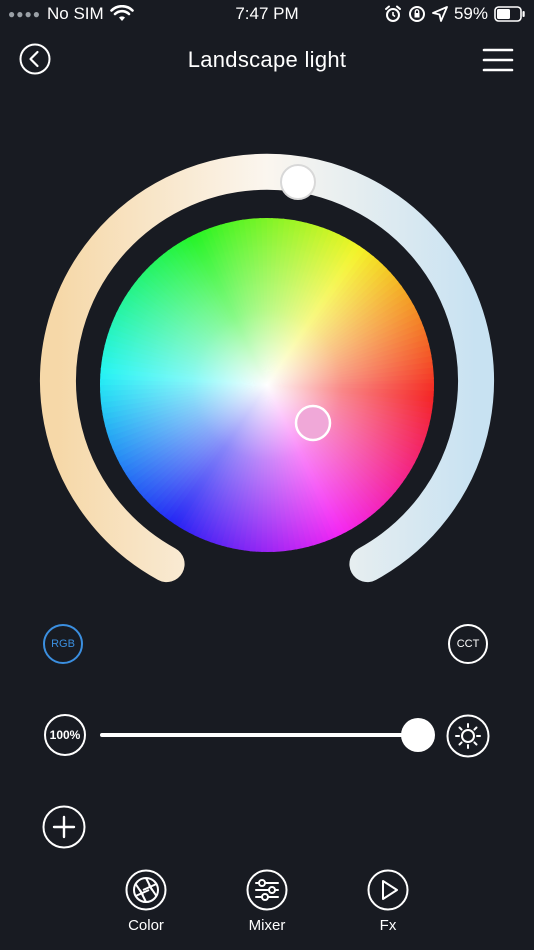 This screenshot has height=950, width=534. I want to click on menu-button, so click(498, 60).